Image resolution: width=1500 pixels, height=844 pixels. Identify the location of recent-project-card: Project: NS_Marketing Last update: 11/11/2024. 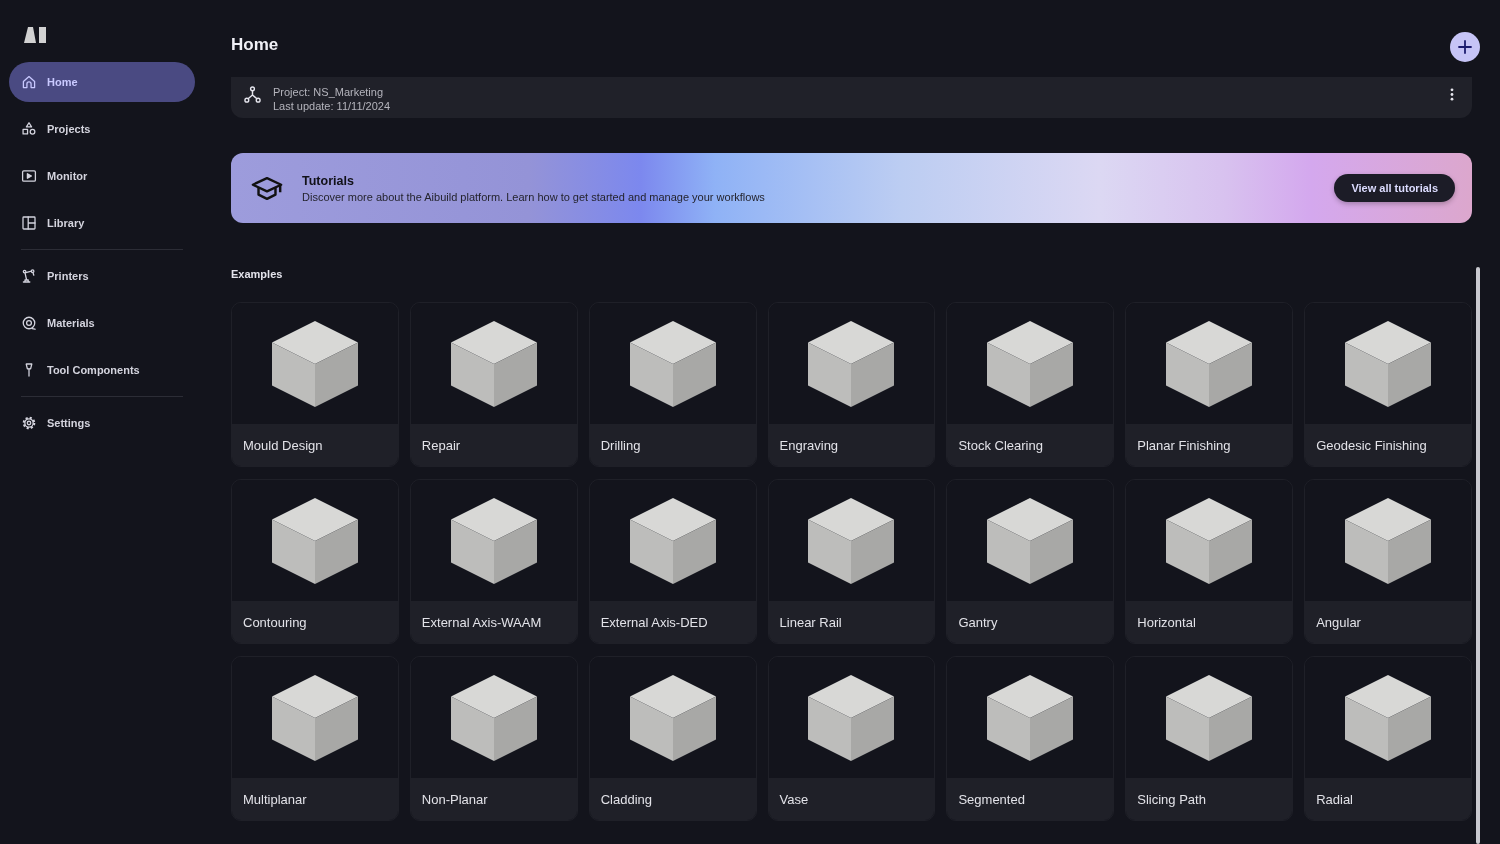
(851, 97).